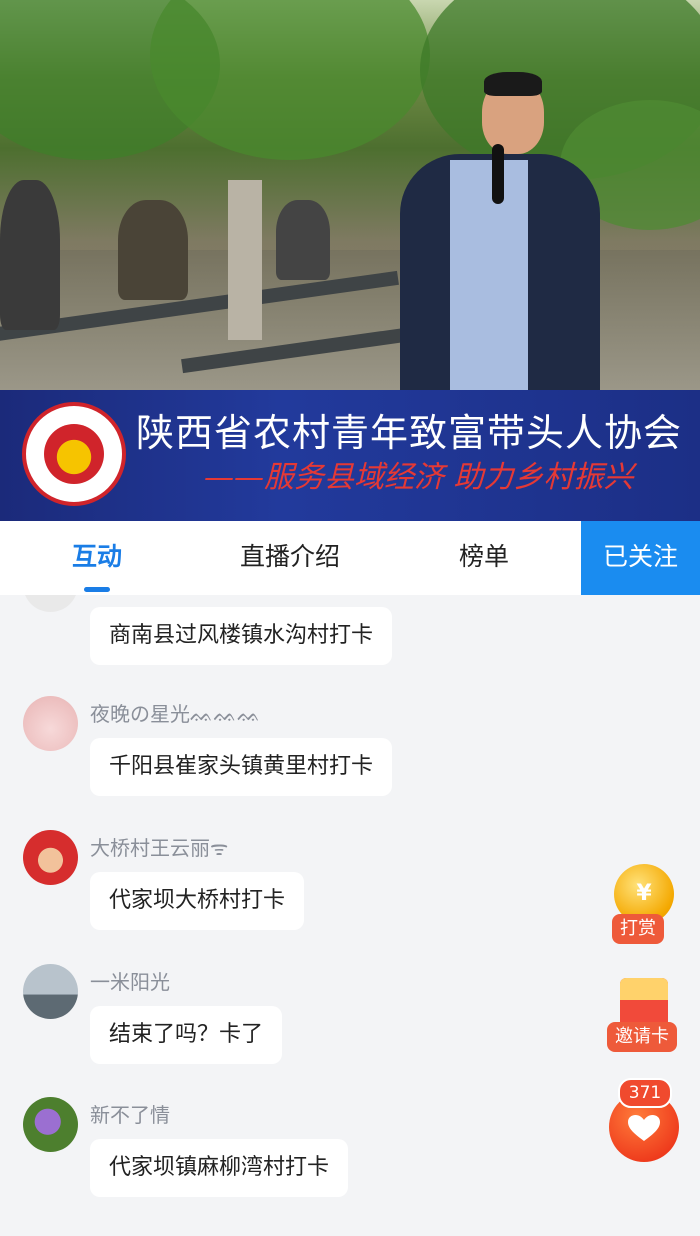 Image resolution: width=700 pixels, height=1236 pixels. I want to click on banner-title: 陕西省农村青年致富带头人协会, so click(409, 433).